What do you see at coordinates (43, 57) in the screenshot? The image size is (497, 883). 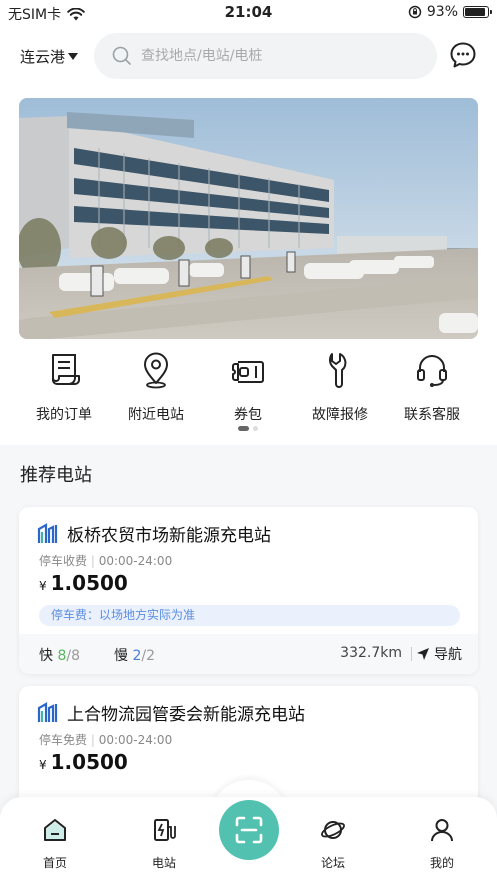 I see `city-label: 连云港` at bounding box center [43, 57].